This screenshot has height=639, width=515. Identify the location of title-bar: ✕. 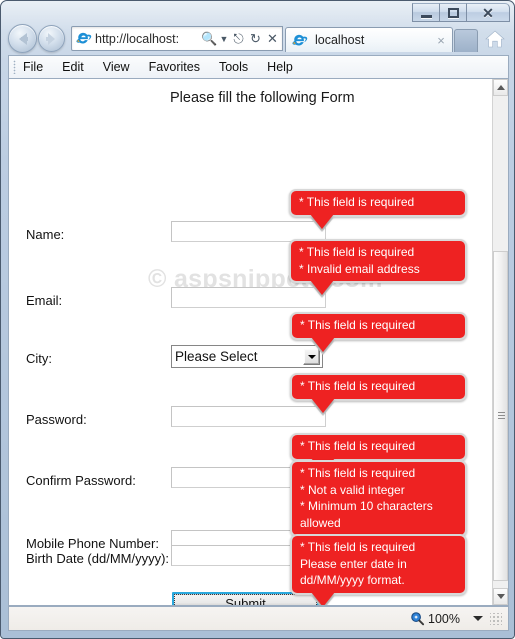
(257, 12).